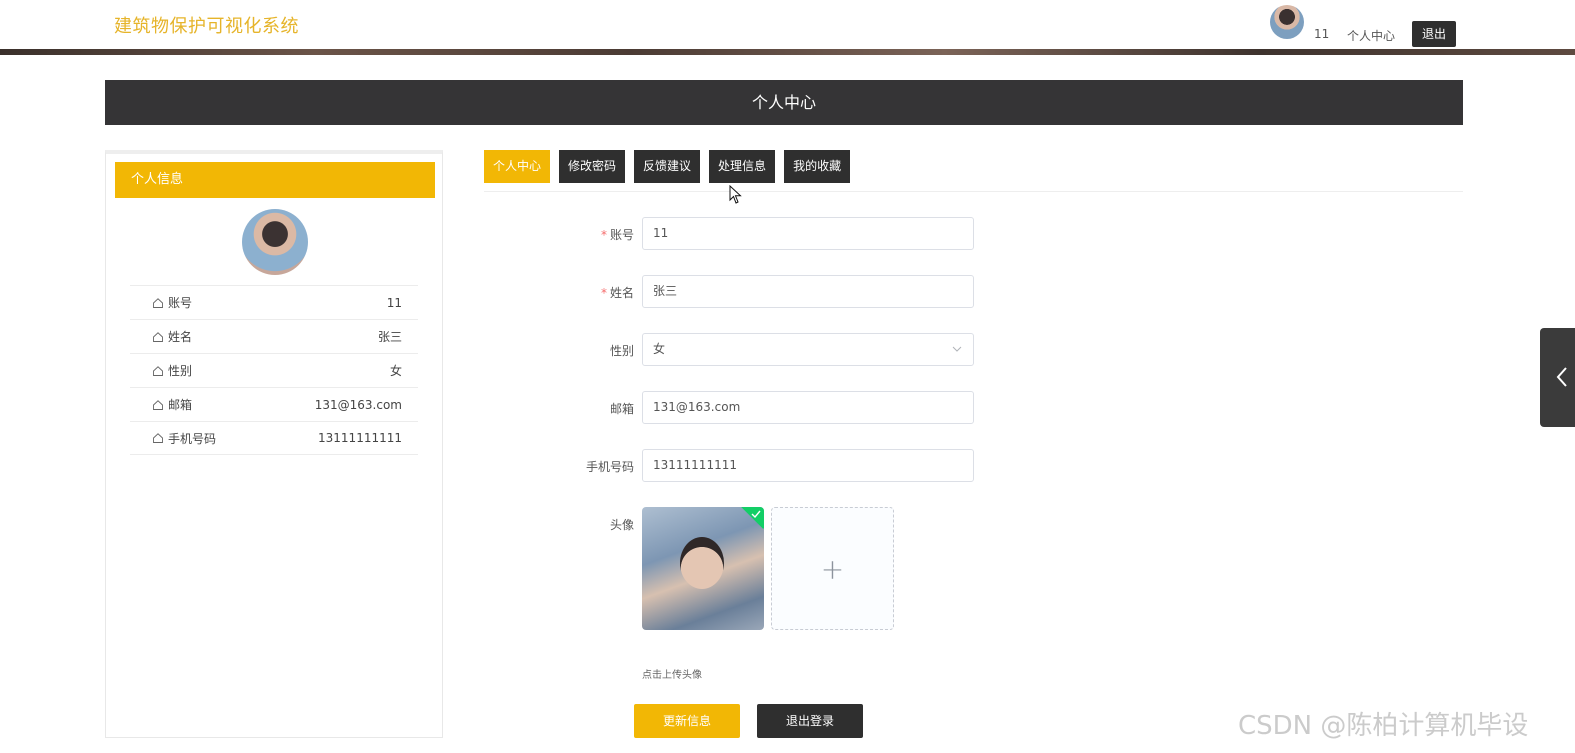 The height and width of the screenshot is (753, 1575). Describe the element at coordinates (621, 525) in the screenshot. I see `avatar-label: 头像` at that location.